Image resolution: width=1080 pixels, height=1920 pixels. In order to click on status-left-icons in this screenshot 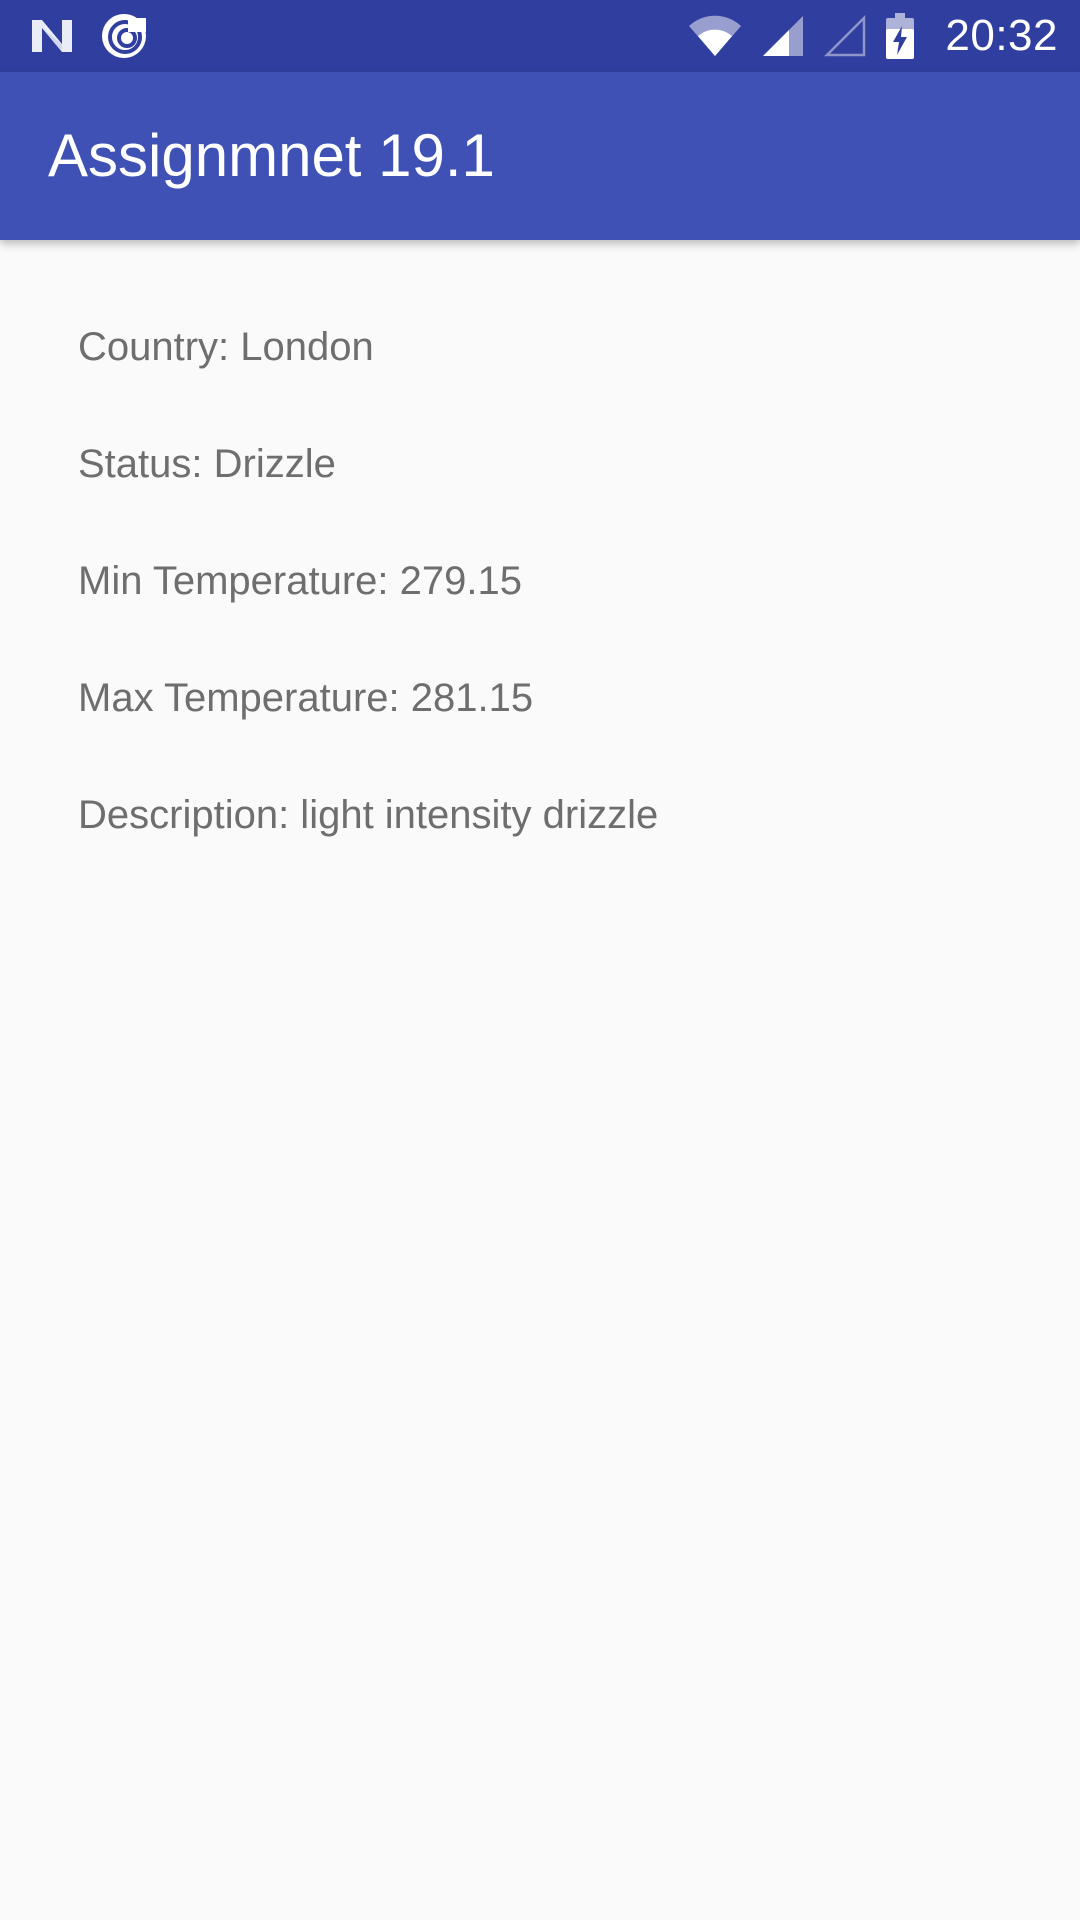, I will do `click(89, 36)`.